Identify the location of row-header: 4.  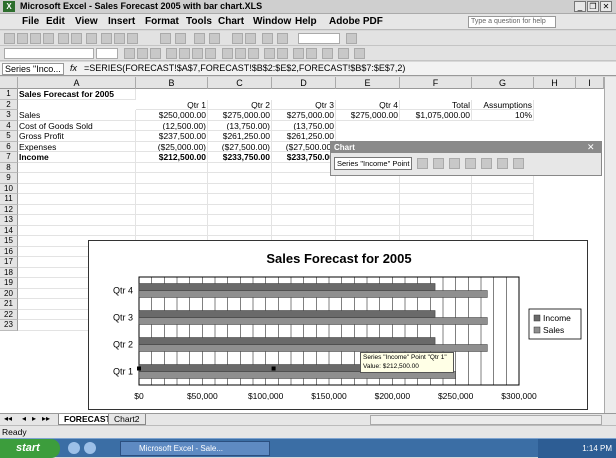
(9, 125).